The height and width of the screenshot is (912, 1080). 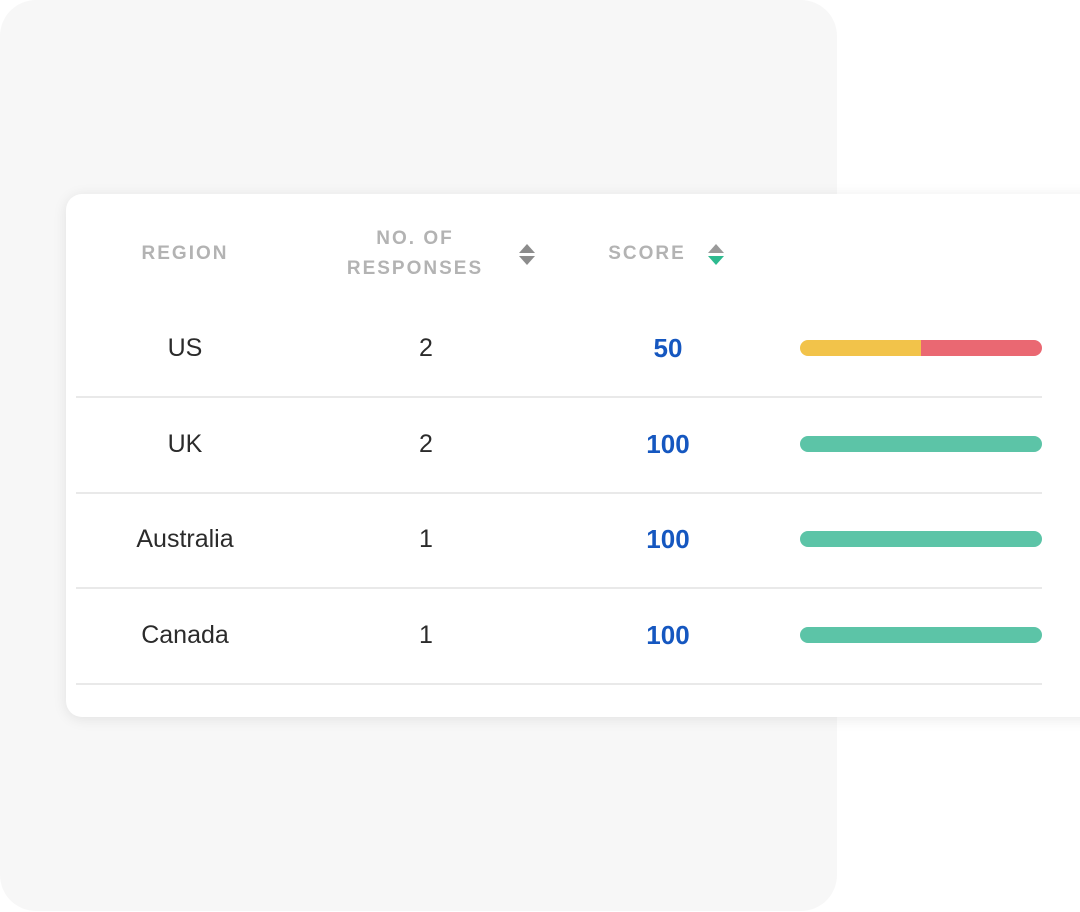 What do you see at coordinates (185, 348) in the screenshot?
I see `region-cell: US` at bounding box center [185, 348].